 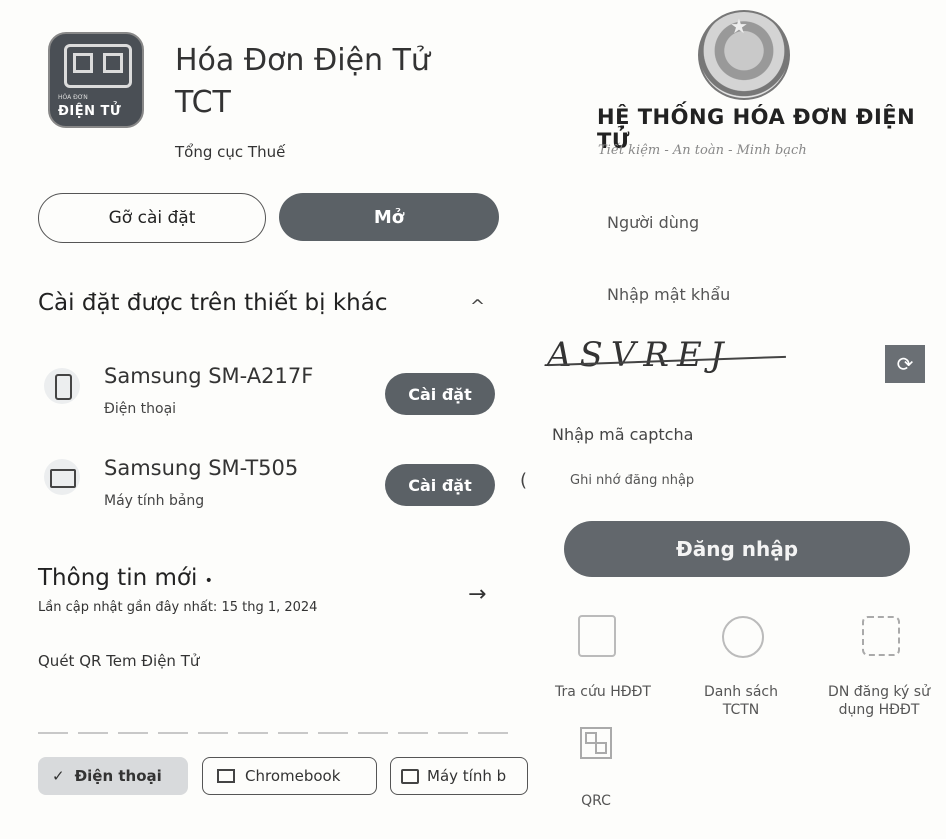 What do you see at coordinates (209, 376) in the screenshot?
I see `device-name: Samsung SM-A217F` at bounding box center [209, 376].